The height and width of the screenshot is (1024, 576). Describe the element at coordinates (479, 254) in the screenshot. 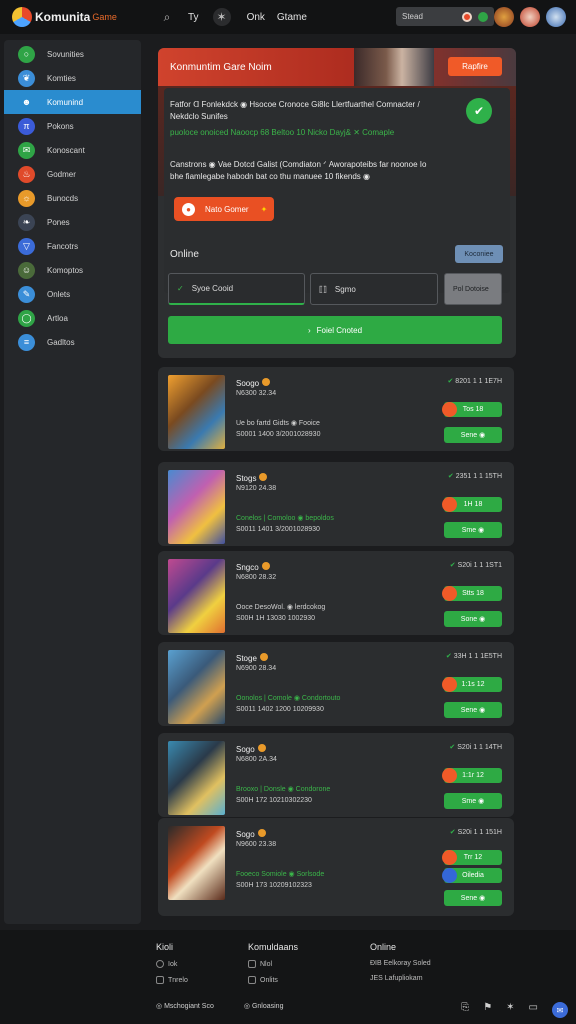

I see `online-button: Koconiee` at that location.